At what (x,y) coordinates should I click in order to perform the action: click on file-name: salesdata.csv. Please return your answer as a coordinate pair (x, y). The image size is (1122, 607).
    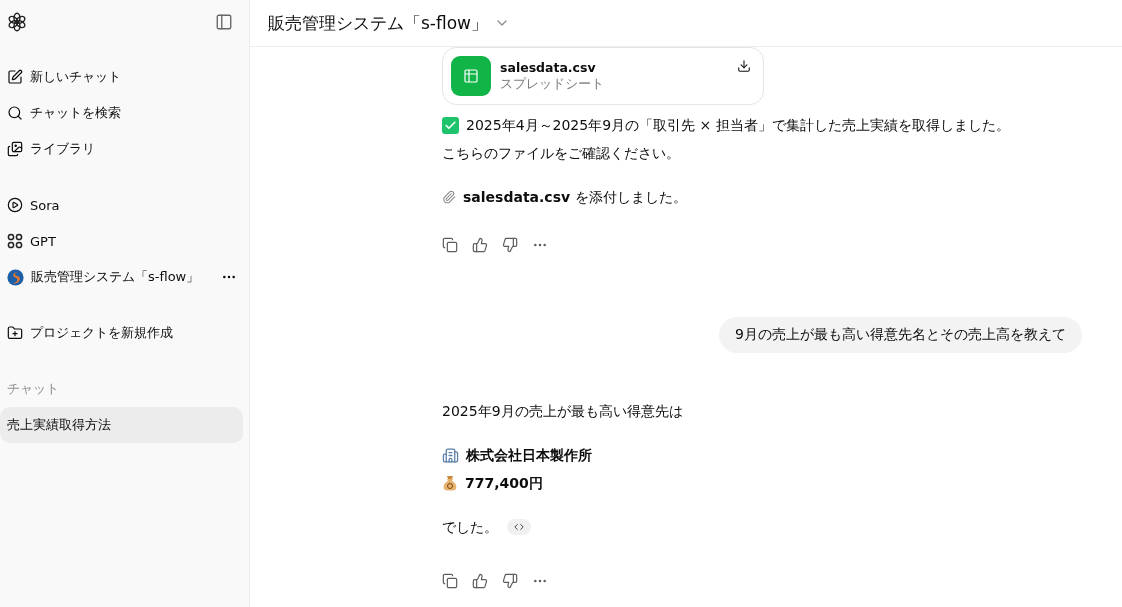
    Looking at the image, I should click on (548, 67).